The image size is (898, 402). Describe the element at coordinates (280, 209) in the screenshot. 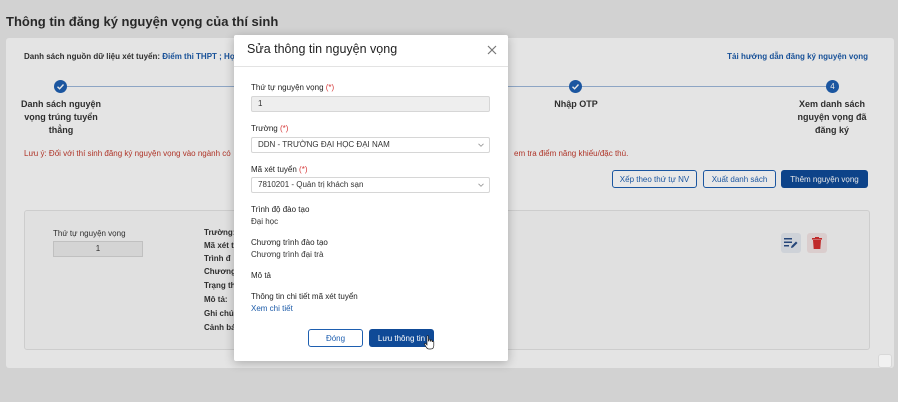

I see `level-label: Trình độ đào tạo` at that location.